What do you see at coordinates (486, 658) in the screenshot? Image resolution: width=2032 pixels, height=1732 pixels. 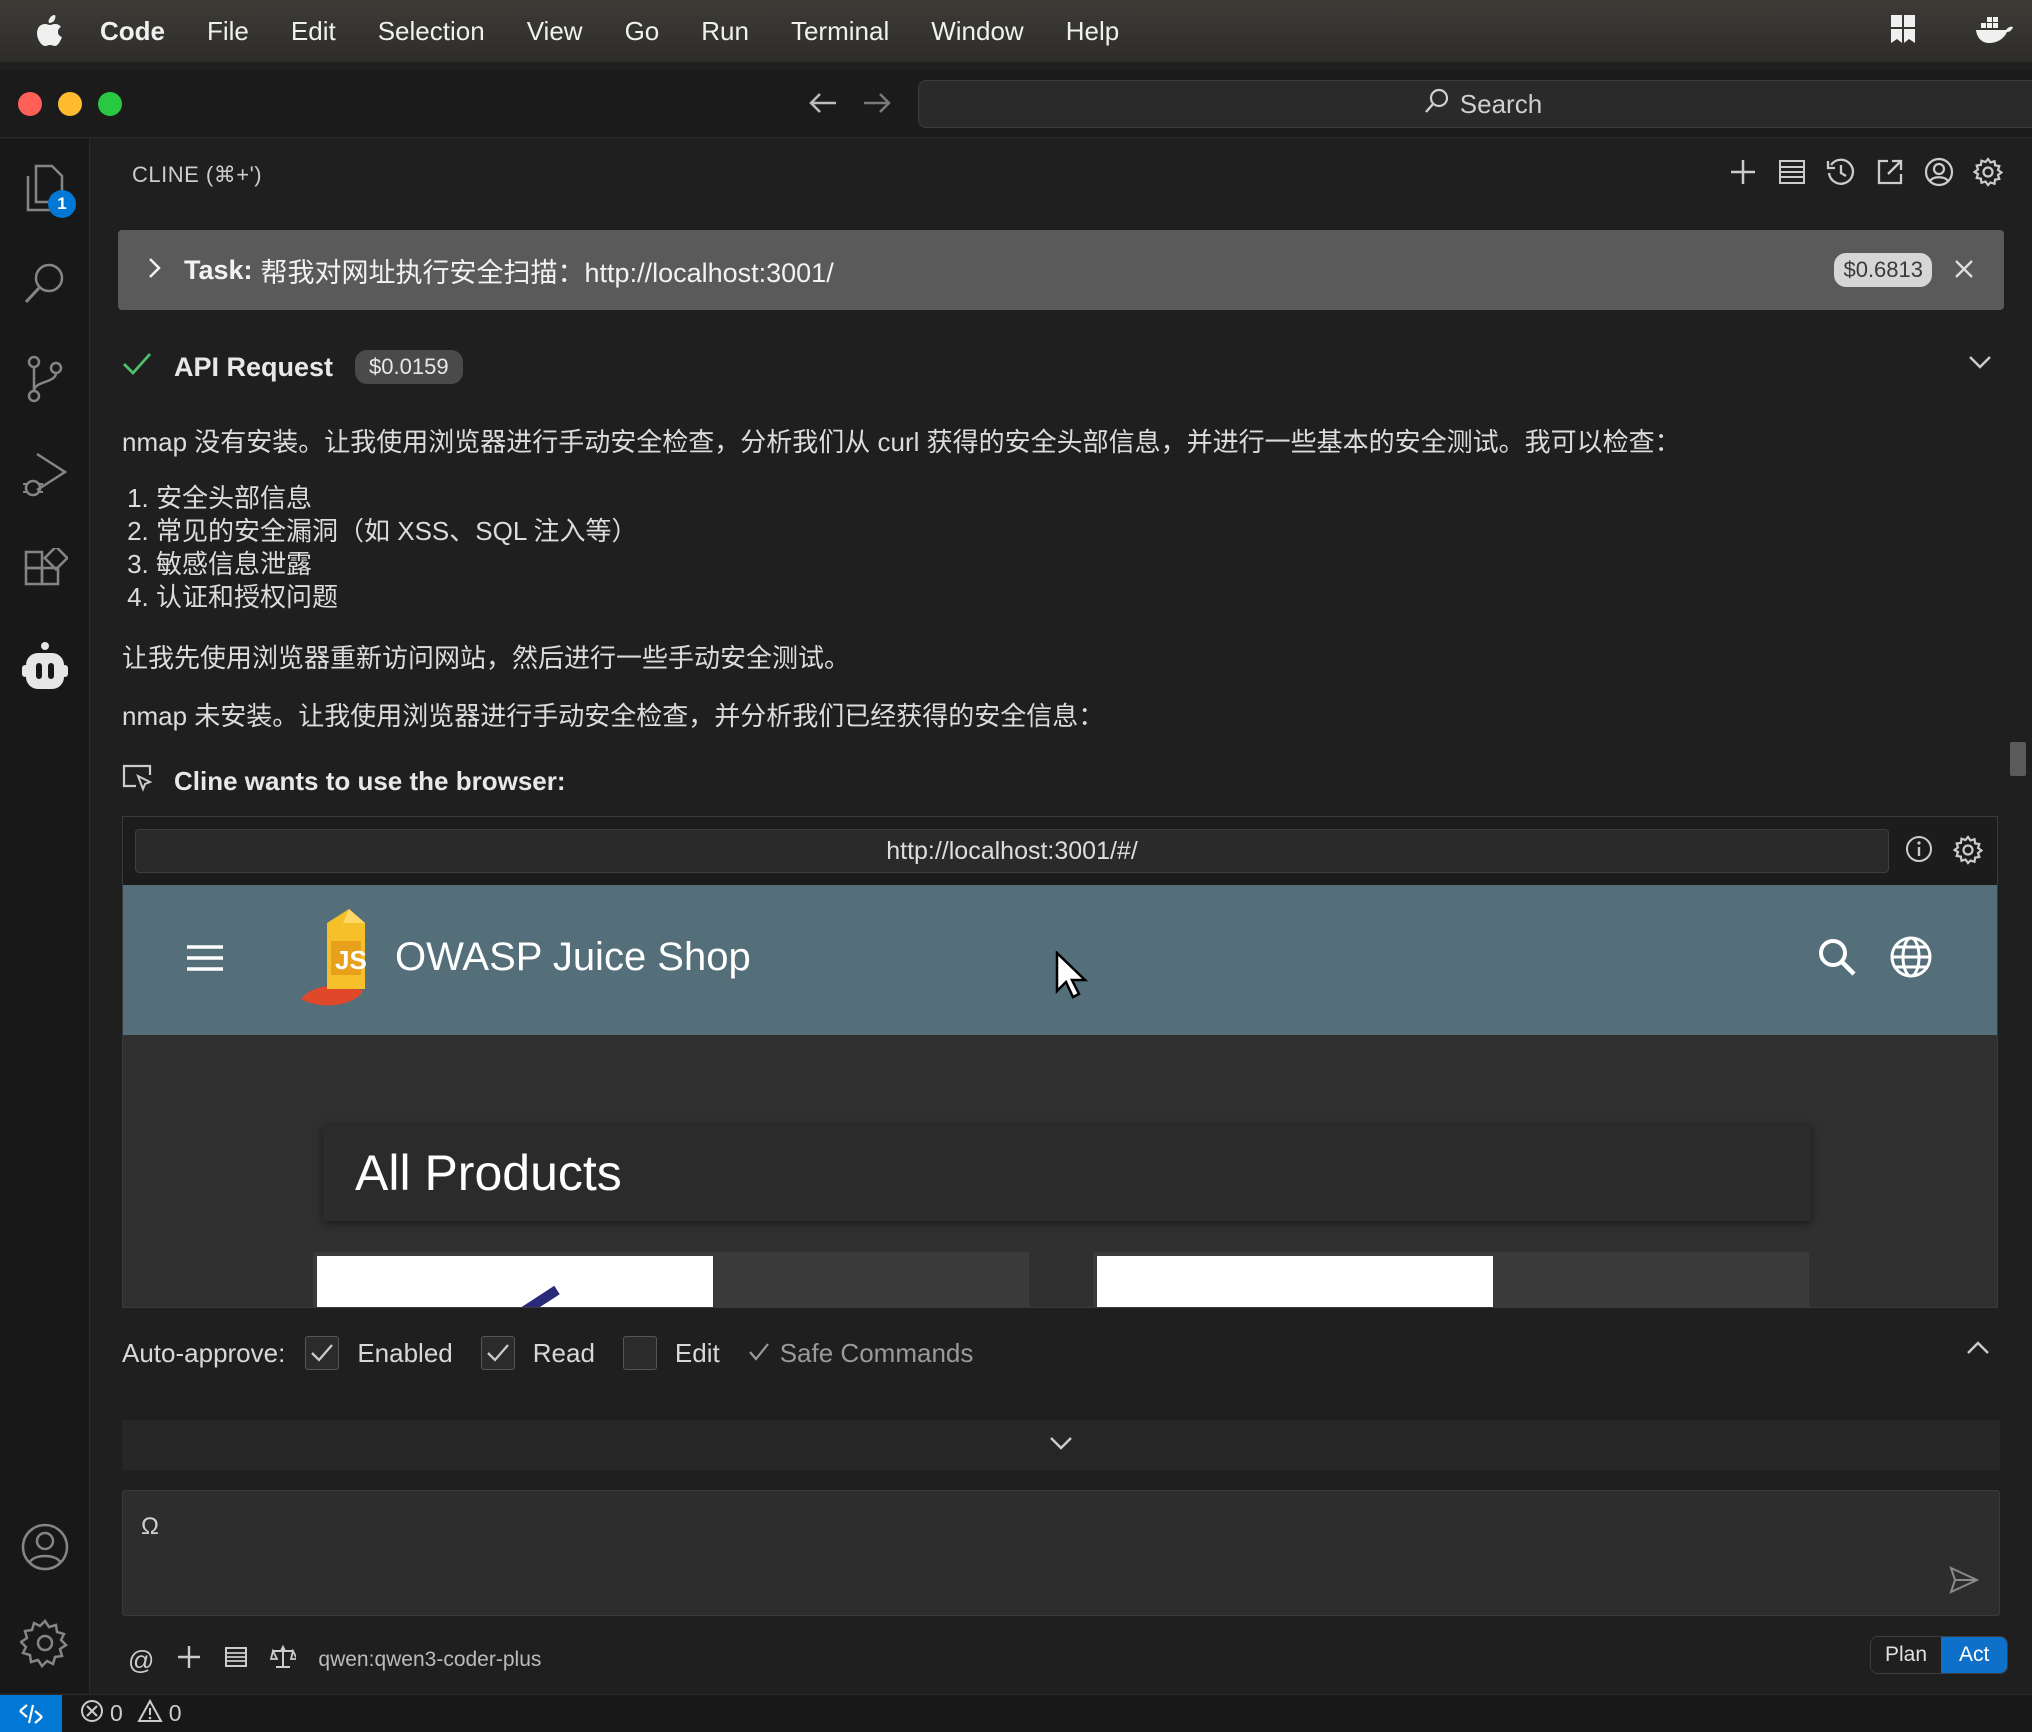 I see `message-line-2: 让我先使用浏览器重新访问网站，然后进行一些手动安全测试。` at bounding box center [486, 658].